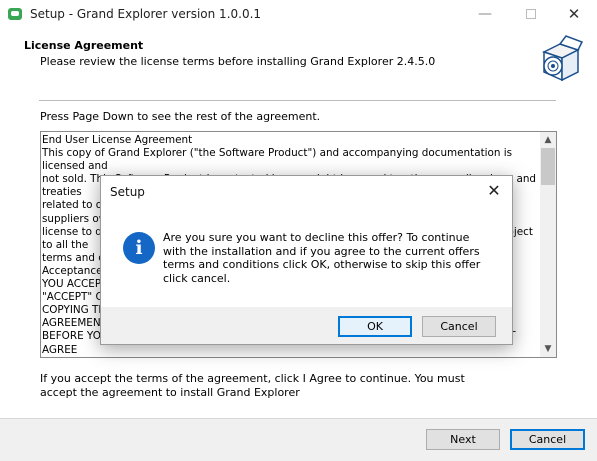  Describe the element at coordinates (563, 58) in the screenshot. I see `software-box-icon` at that location.